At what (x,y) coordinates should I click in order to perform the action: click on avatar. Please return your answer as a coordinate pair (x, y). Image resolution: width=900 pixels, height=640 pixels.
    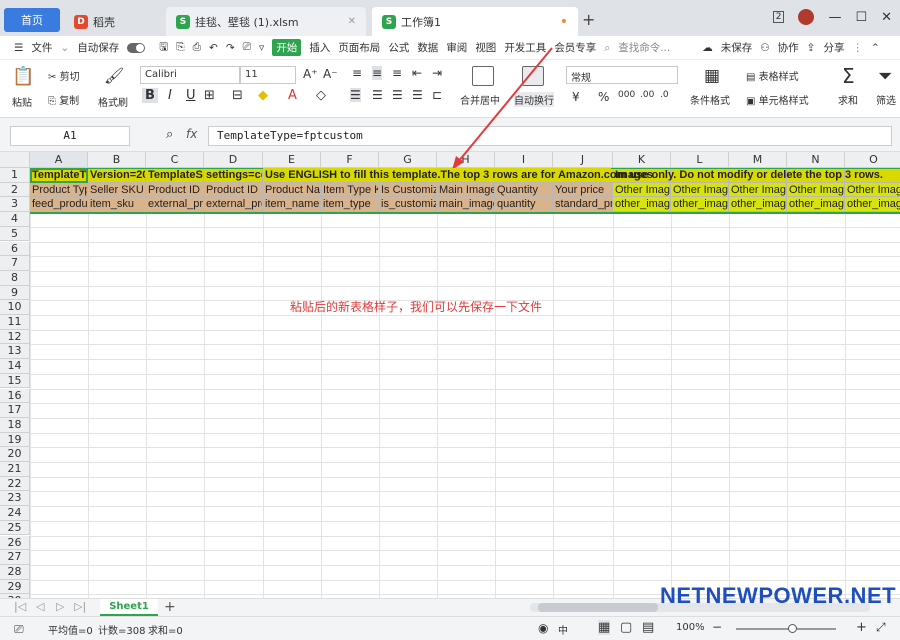
    Looking at the image, I should click on (806, 17).